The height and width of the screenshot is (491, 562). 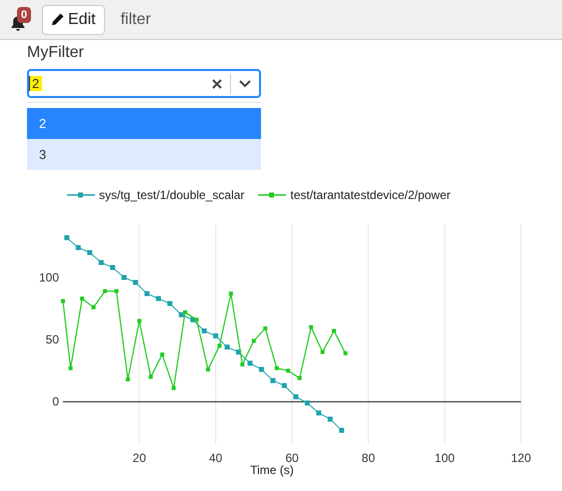 What do you see at coordinates (57, 19) in the screenshot?
I see `pencil-icon` at bounding box center [57, 19].